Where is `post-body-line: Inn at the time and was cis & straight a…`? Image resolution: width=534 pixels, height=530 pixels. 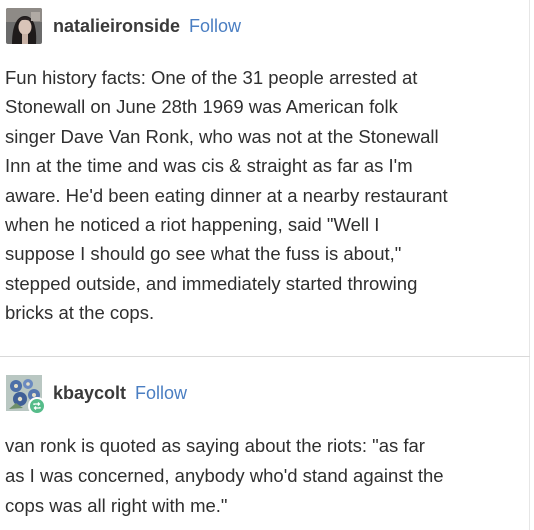
post-body-line: Inn at the time and was cis & straight a… is located at coordinates (209, 166).